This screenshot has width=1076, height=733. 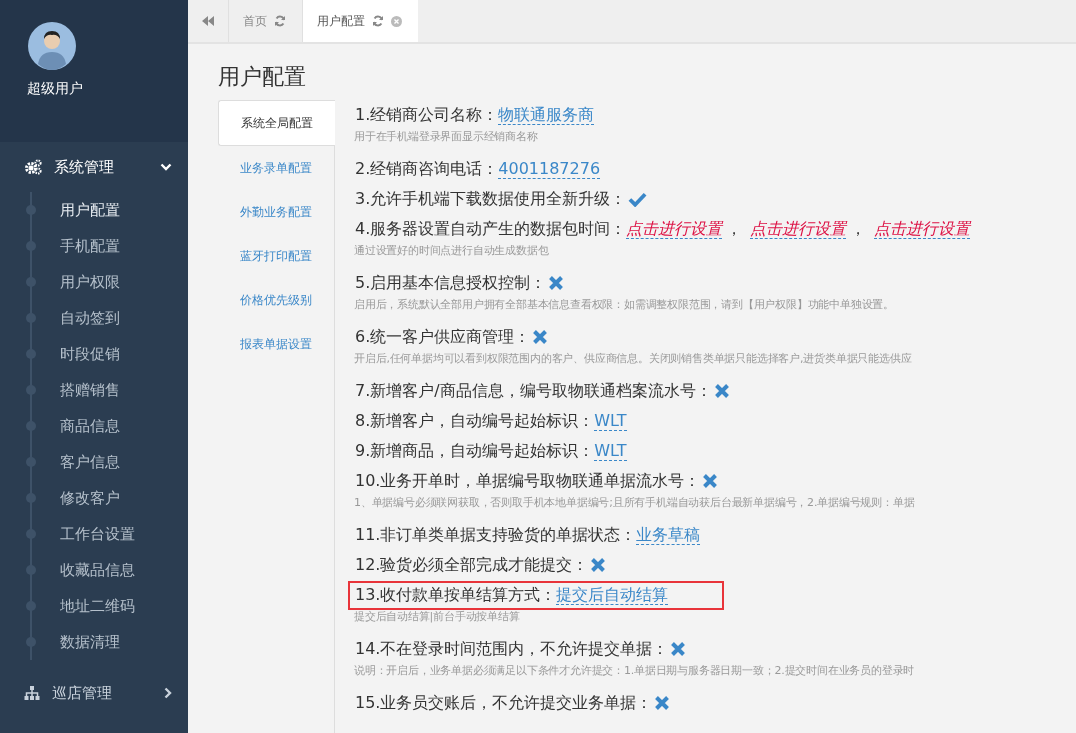 What do you see at coordinates (94, 426) in the screenshot?
I see `menu-item: 商品信息` at bounding box center [94, 426].